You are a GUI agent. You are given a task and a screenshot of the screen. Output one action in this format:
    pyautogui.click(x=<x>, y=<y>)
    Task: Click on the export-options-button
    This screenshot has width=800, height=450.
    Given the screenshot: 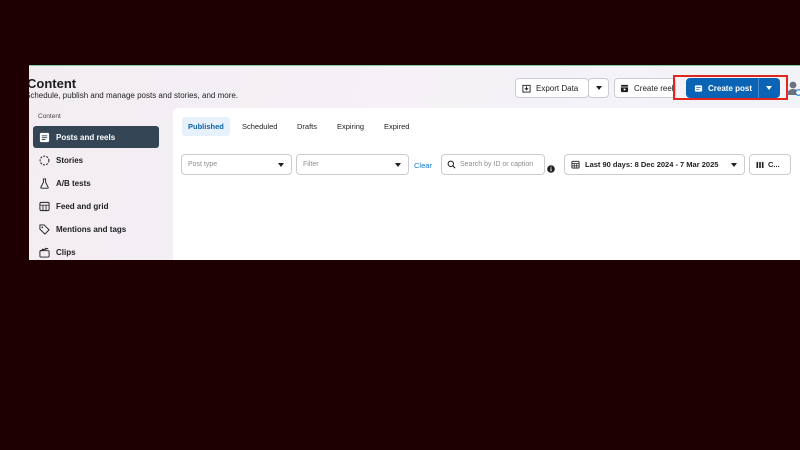 What is the action you would take?
    pyautogui.click(x=598, y=88)
    